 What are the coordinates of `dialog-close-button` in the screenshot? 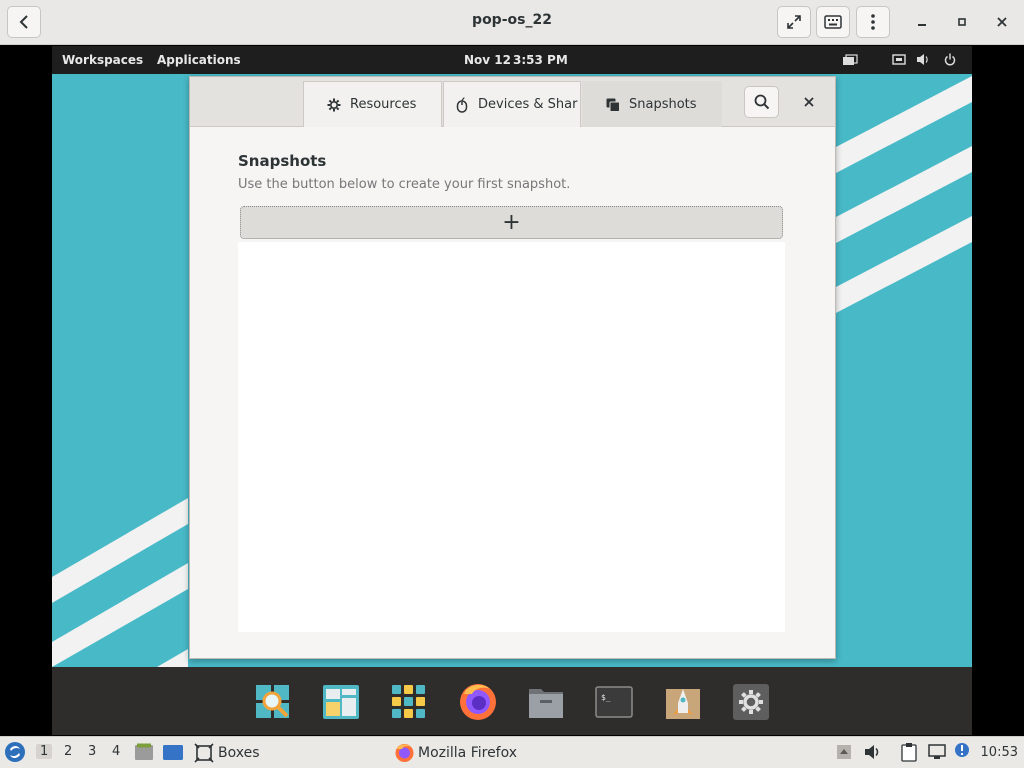 It's located at (809, 102).